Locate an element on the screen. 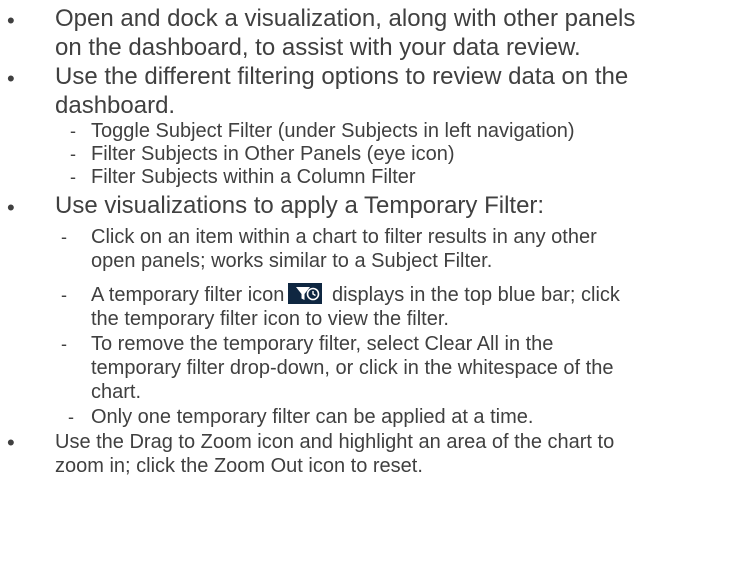 This screenshot has width=731, height=561. filter-clock-icon is located at coordinates (305, 293).